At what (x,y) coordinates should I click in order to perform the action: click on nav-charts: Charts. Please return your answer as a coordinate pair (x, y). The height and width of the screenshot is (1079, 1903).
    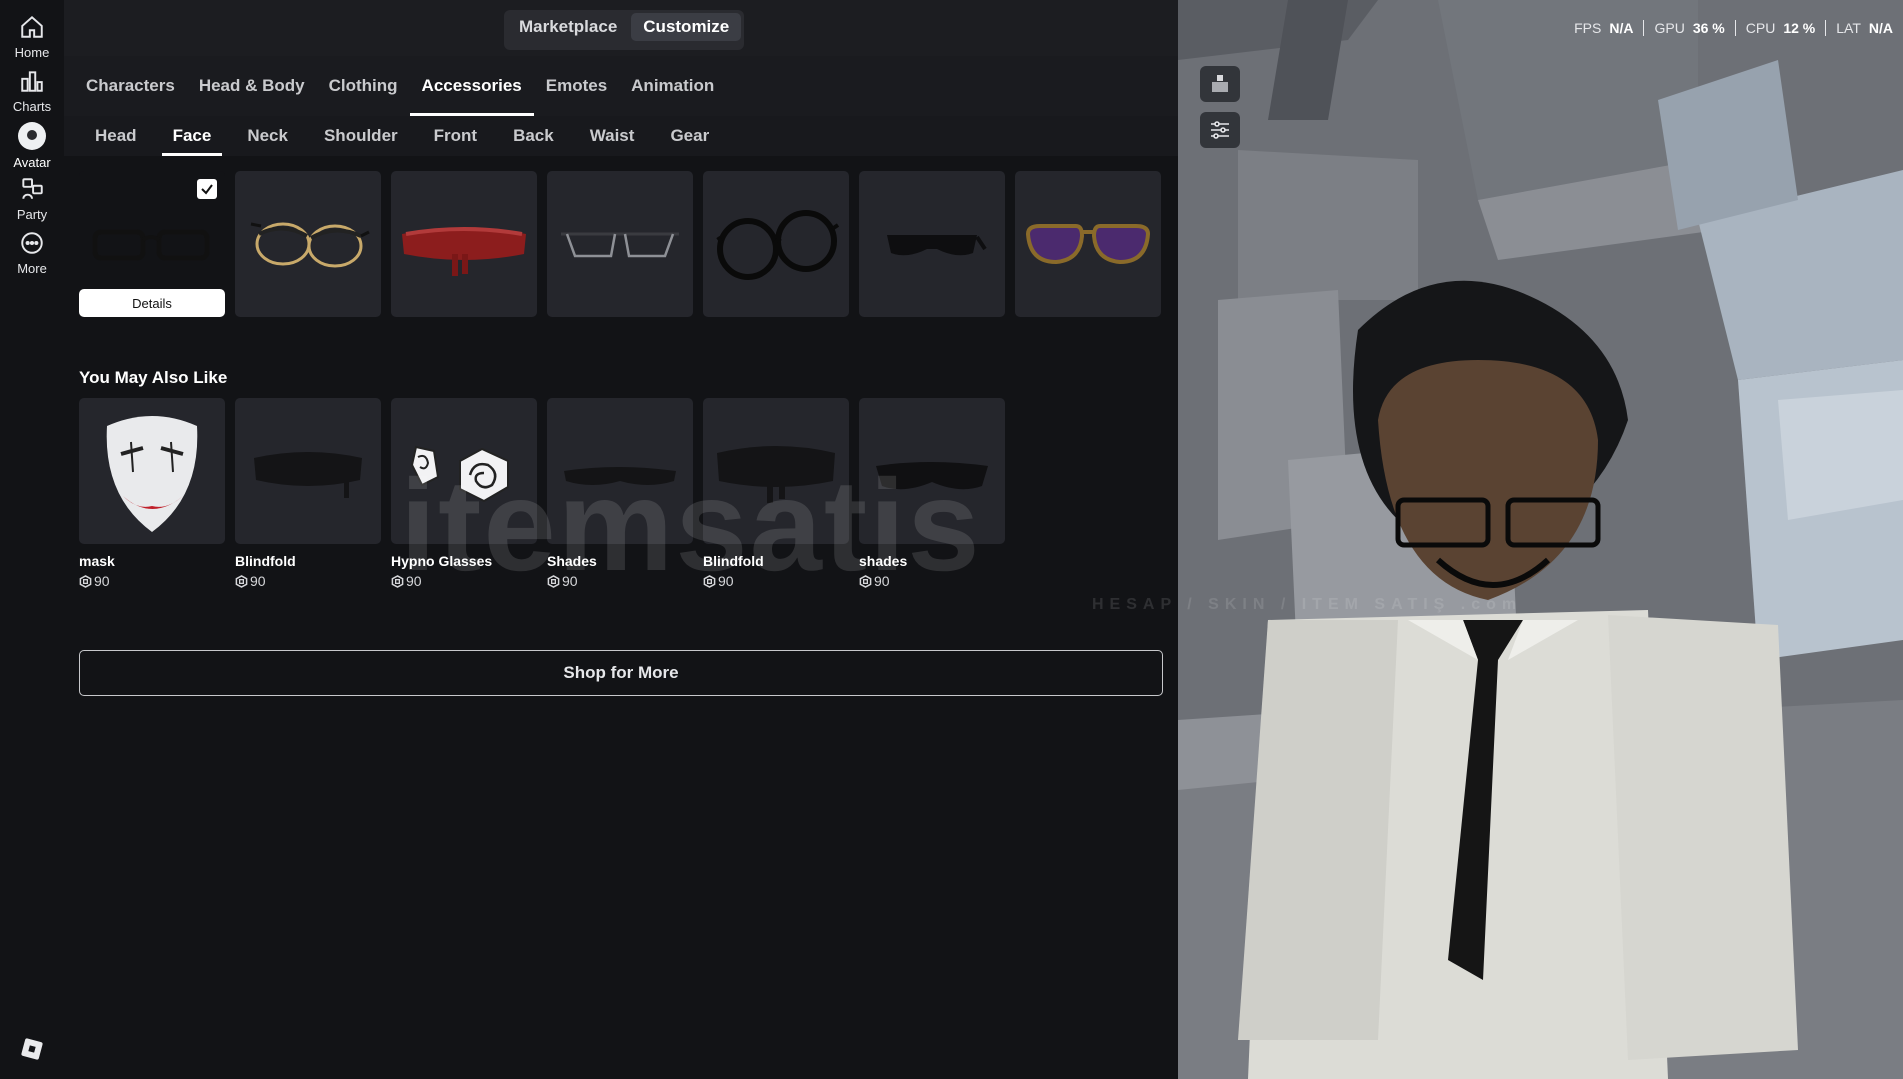
    Looking at the image, I should click on (32, 92).